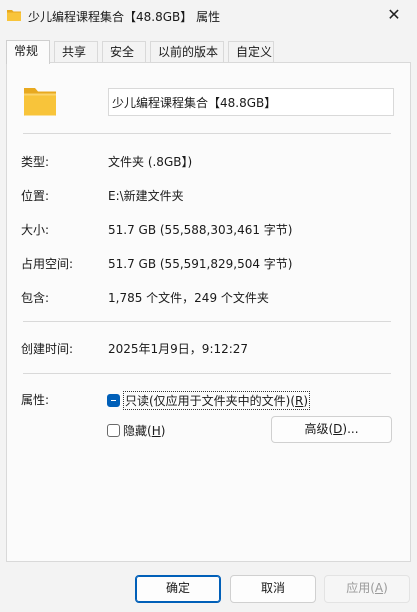  I want to click on window-title: 少儿编程课程集合【48.8GB】 属性, so click(124, 17).